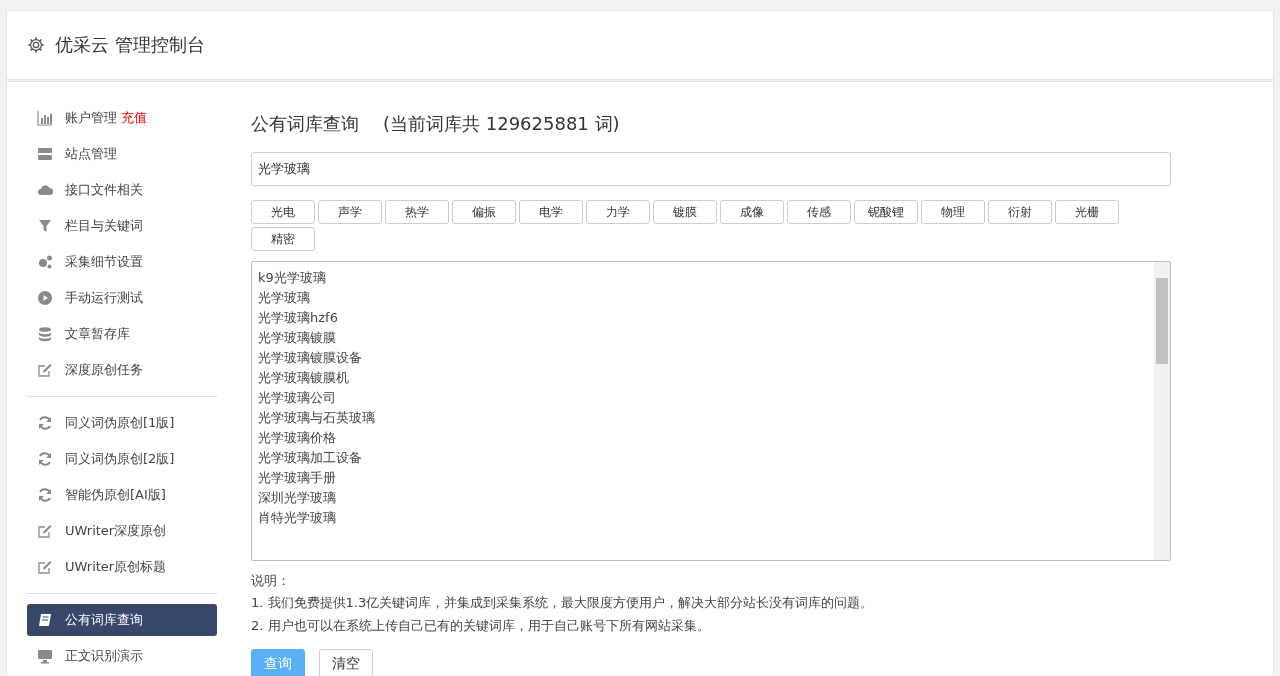  Describe the element at coordinates (711, 169) in the screenshot. I see `keyword-input-field: 光学玻璃` at that location.